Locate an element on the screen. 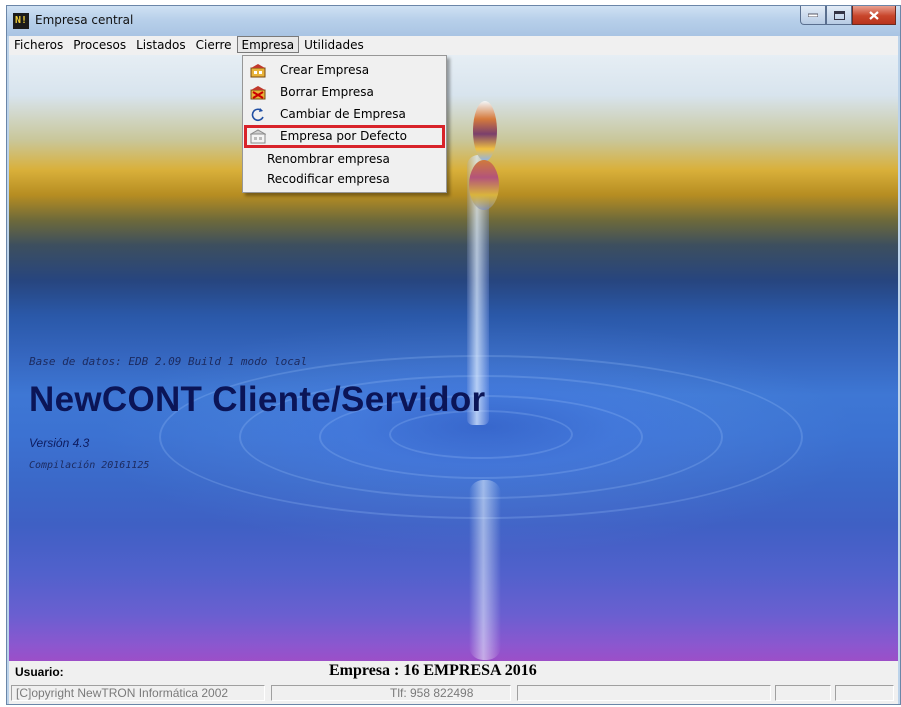 Image resolution: width=901 pixels, height=707 pixels. menu-item-label: Cambiar de Empresa is located at coordinates (343, 114).